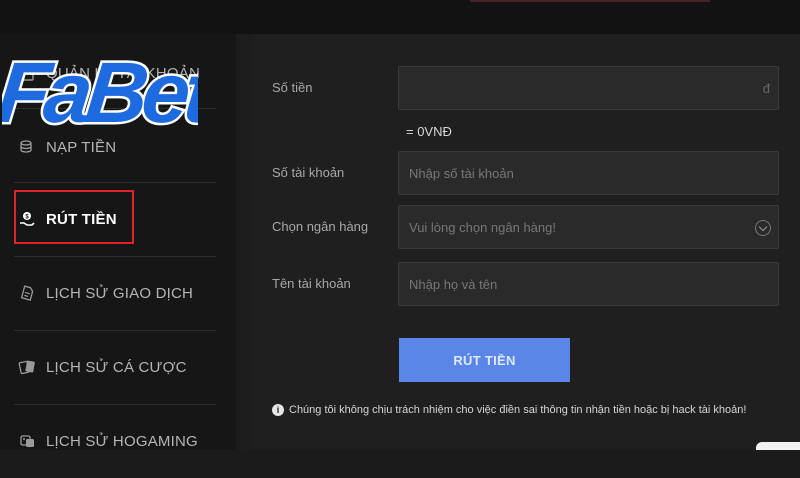 This screenshot has height=478, width=800. What do you see at coordinates (308, 172) in the screenshot?
I see `account-number-label: Số tài khoản` at bounding box center [308, 172].